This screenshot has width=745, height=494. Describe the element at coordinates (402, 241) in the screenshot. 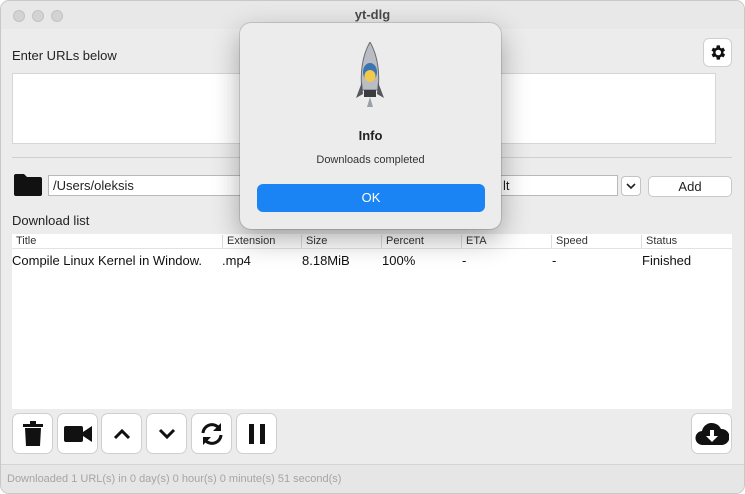

I see `column-percent: Percent` at that location.